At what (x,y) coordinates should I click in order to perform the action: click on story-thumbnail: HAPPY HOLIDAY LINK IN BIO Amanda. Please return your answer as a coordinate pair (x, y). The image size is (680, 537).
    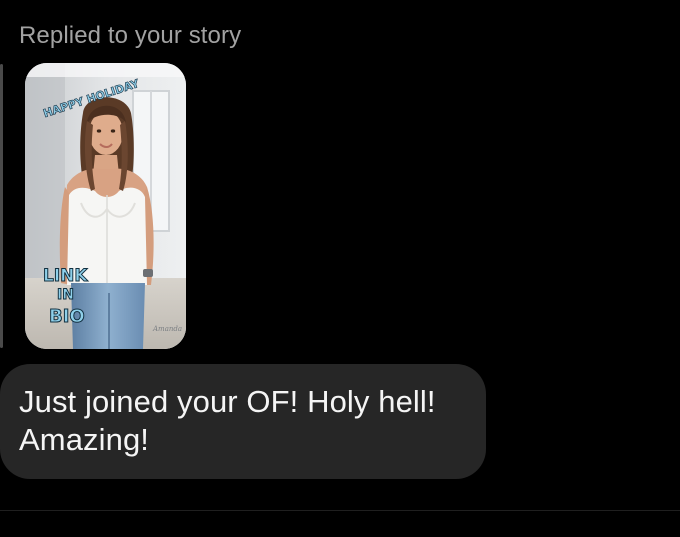
    Looking at the image, I should click on (105, 206).